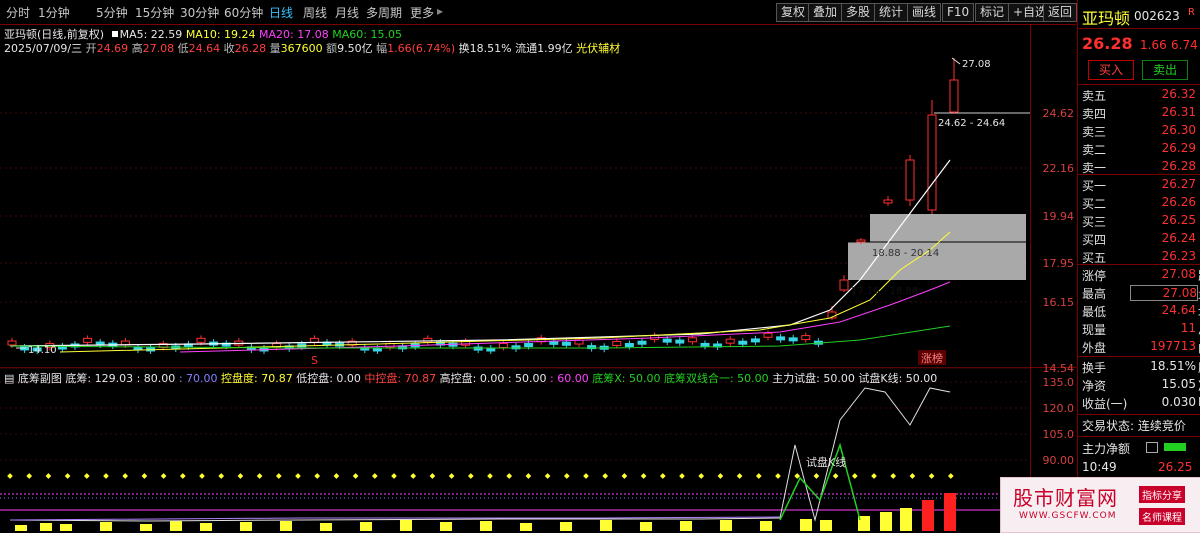 This screenshot has width=1200, height=533. I want to click on stock-code: 002623, so click(1157, 16).